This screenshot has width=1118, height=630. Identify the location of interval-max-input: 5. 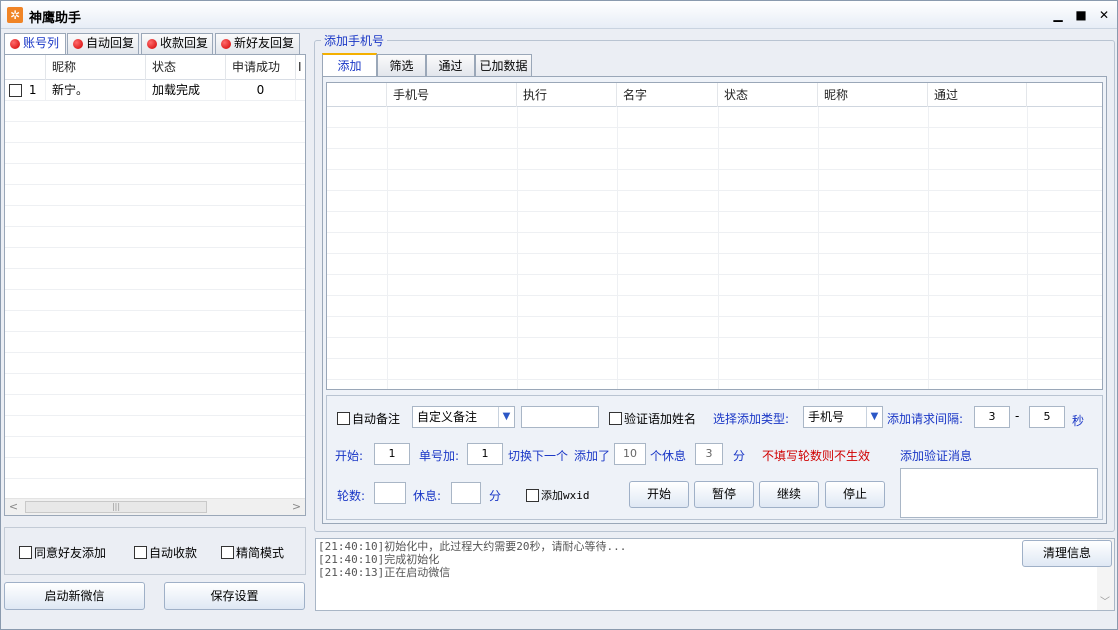
(1047, 417).